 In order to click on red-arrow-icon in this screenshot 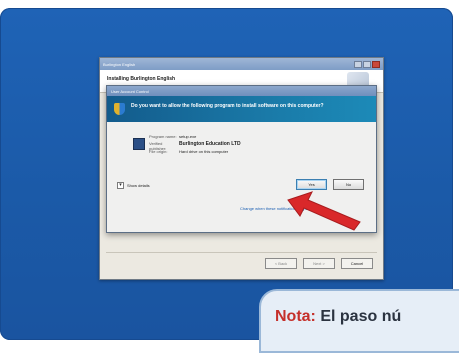, I will do `click(324, 211)`.